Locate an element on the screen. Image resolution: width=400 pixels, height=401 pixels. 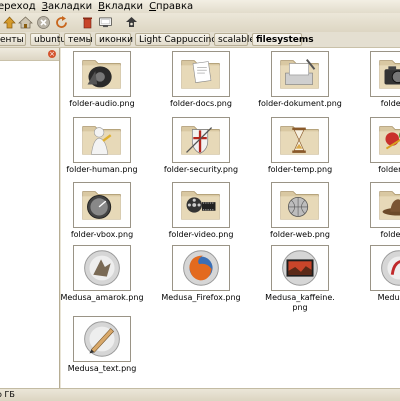
menu-item-label: акладки is located at coordinates (70, 6).